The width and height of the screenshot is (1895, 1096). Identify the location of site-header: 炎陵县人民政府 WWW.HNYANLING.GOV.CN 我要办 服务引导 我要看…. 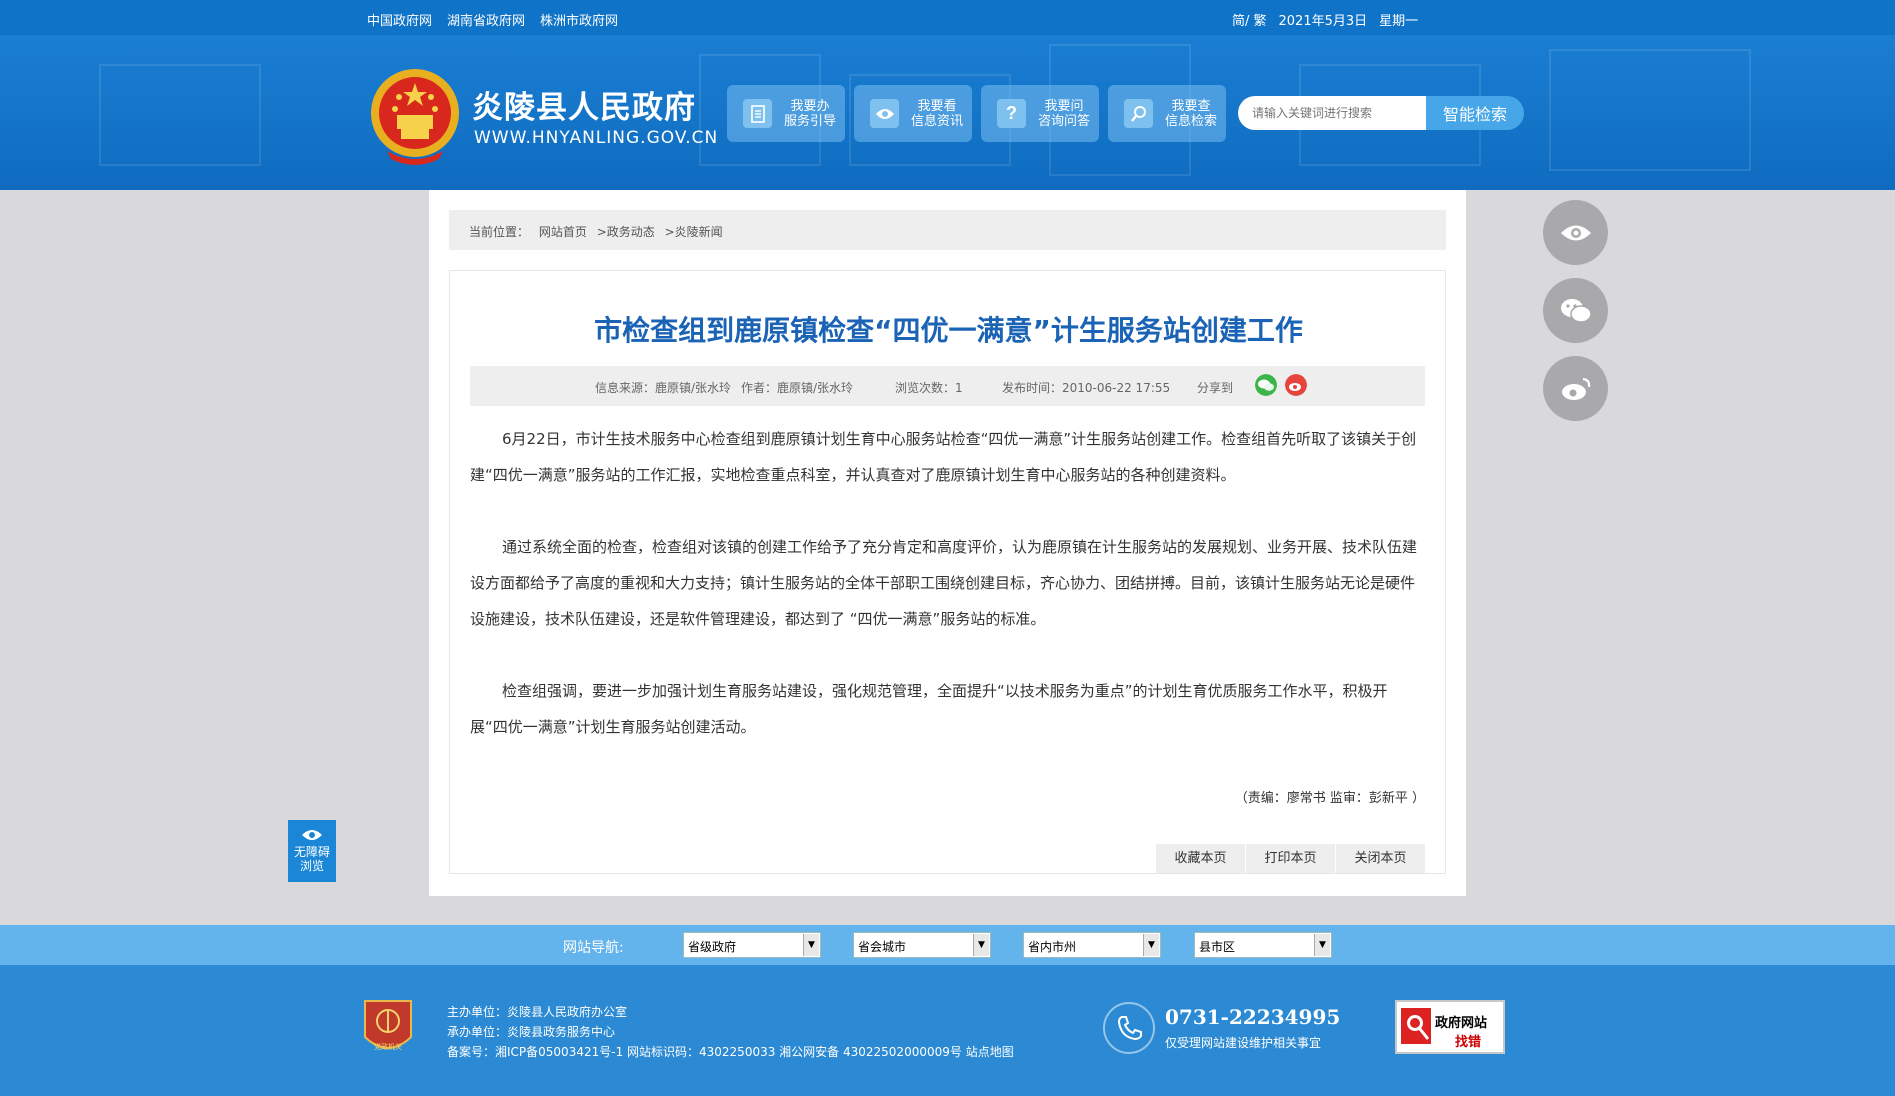
(947, 112).